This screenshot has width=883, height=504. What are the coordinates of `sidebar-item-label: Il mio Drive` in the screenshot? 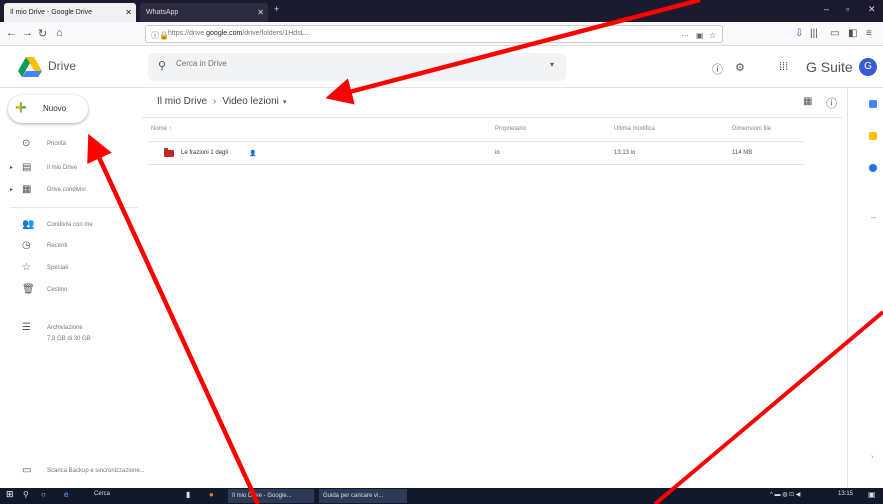 It's located at (62, 168).